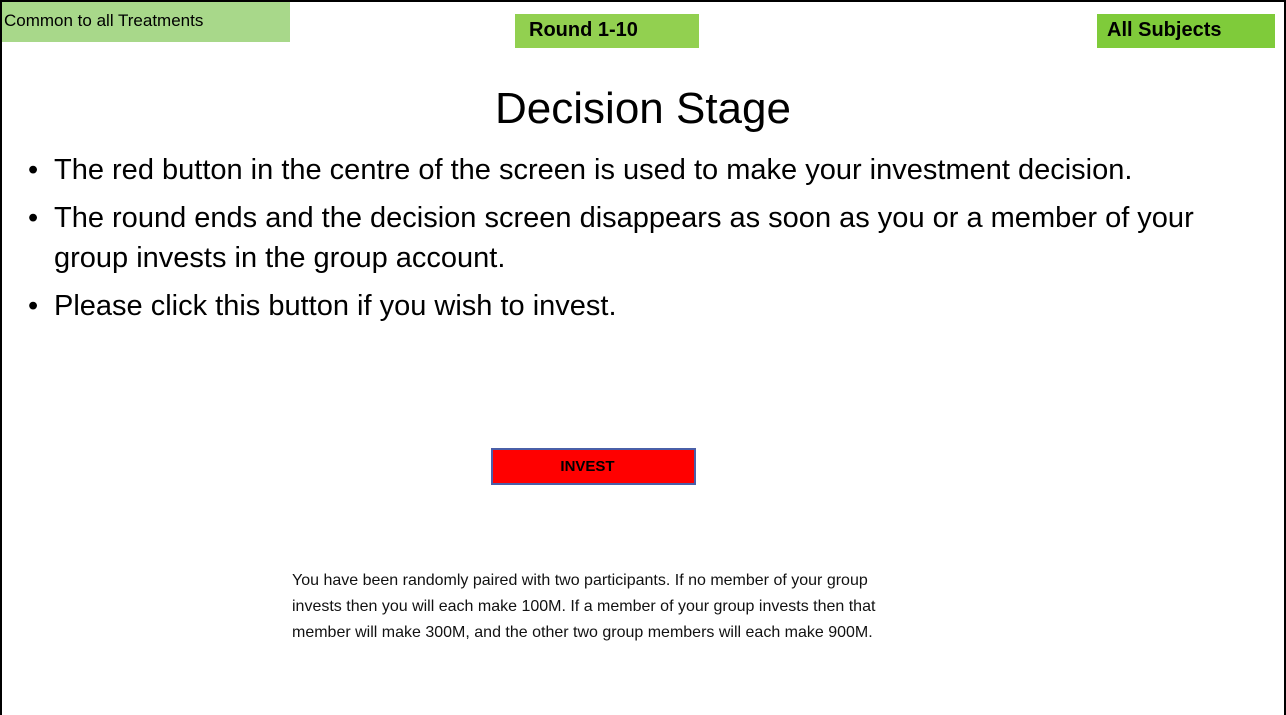 This screenshot has width=1286, height=715. Describe the element at coordinates (643, 108) in the screenshot. I see `page-title: Decision Stage` at that location.